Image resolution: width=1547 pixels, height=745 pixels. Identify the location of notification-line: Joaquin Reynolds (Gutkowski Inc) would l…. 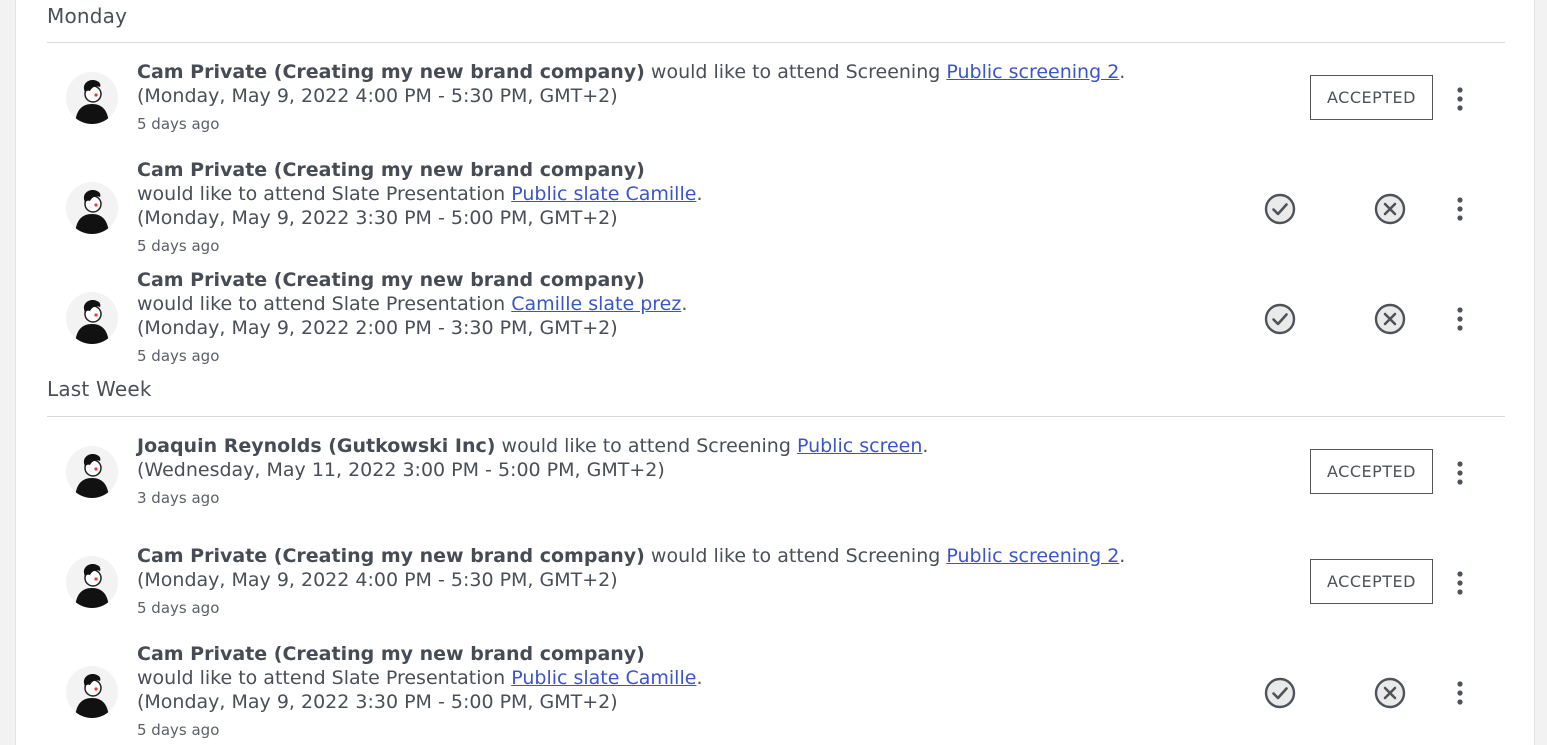
(687, 446).